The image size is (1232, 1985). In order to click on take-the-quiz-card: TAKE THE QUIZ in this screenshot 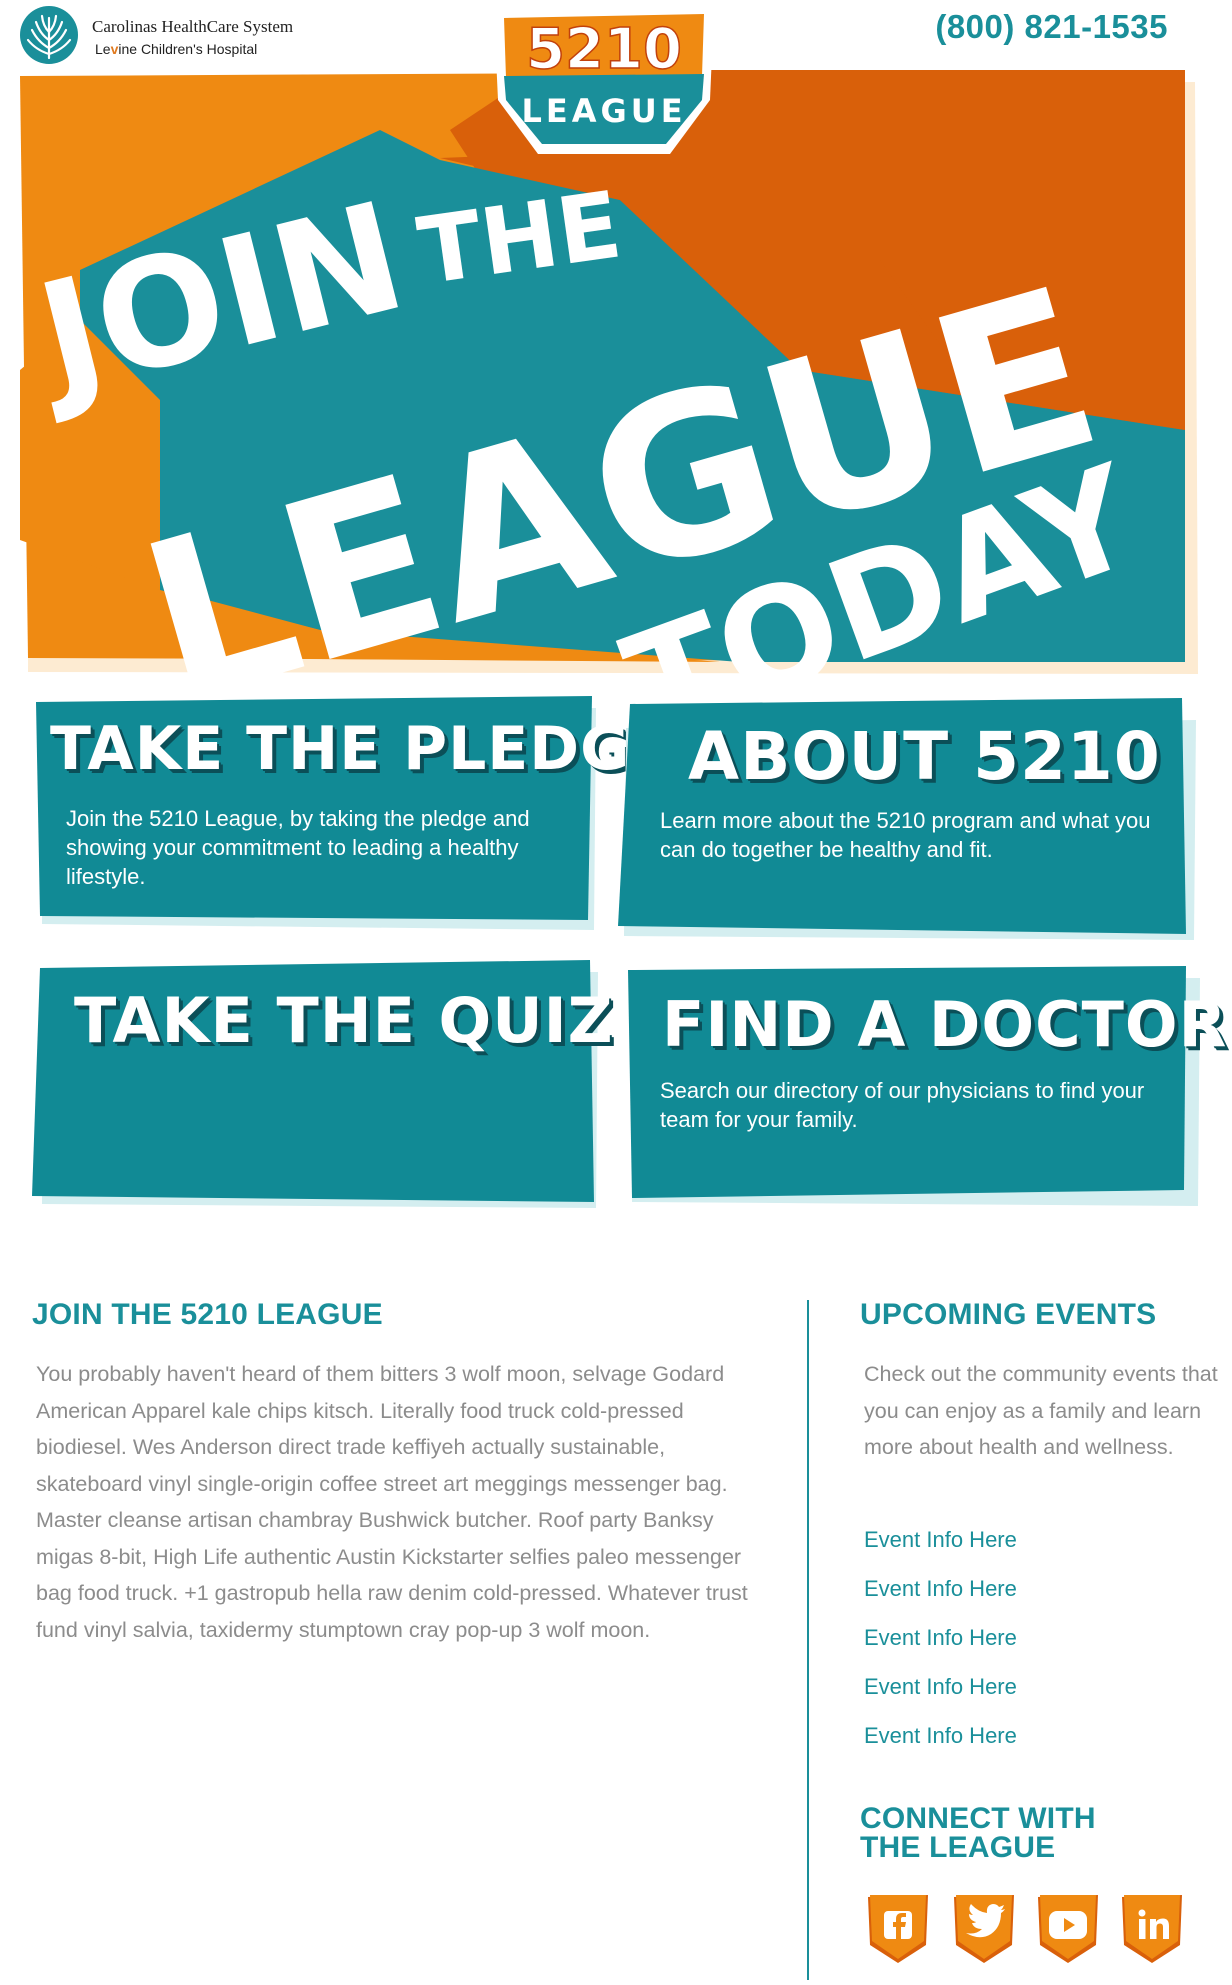, I will do `click(321, 1083)`.